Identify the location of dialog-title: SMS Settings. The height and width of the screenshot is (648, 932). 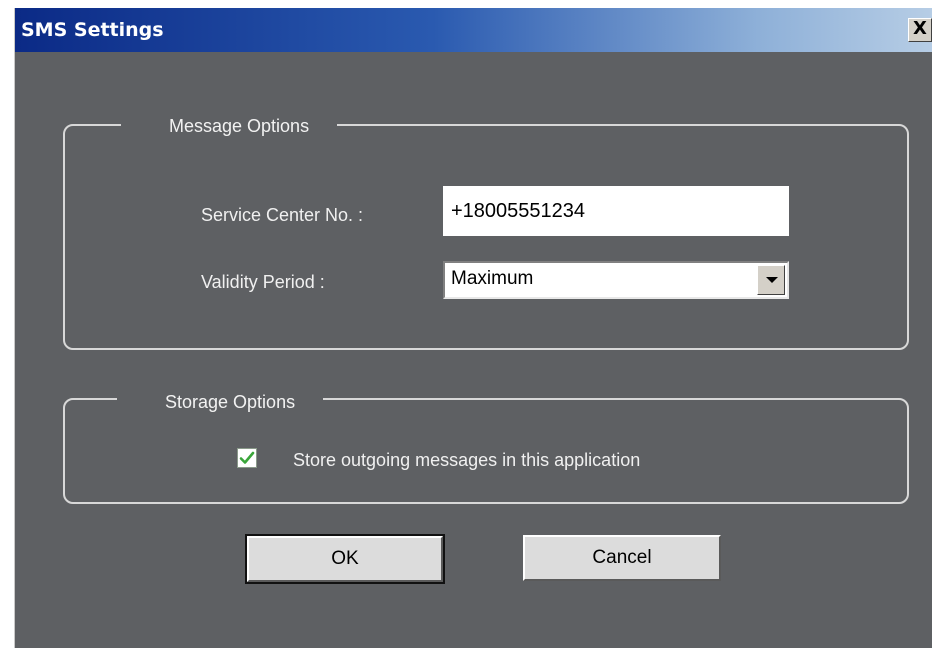
(92, 30).